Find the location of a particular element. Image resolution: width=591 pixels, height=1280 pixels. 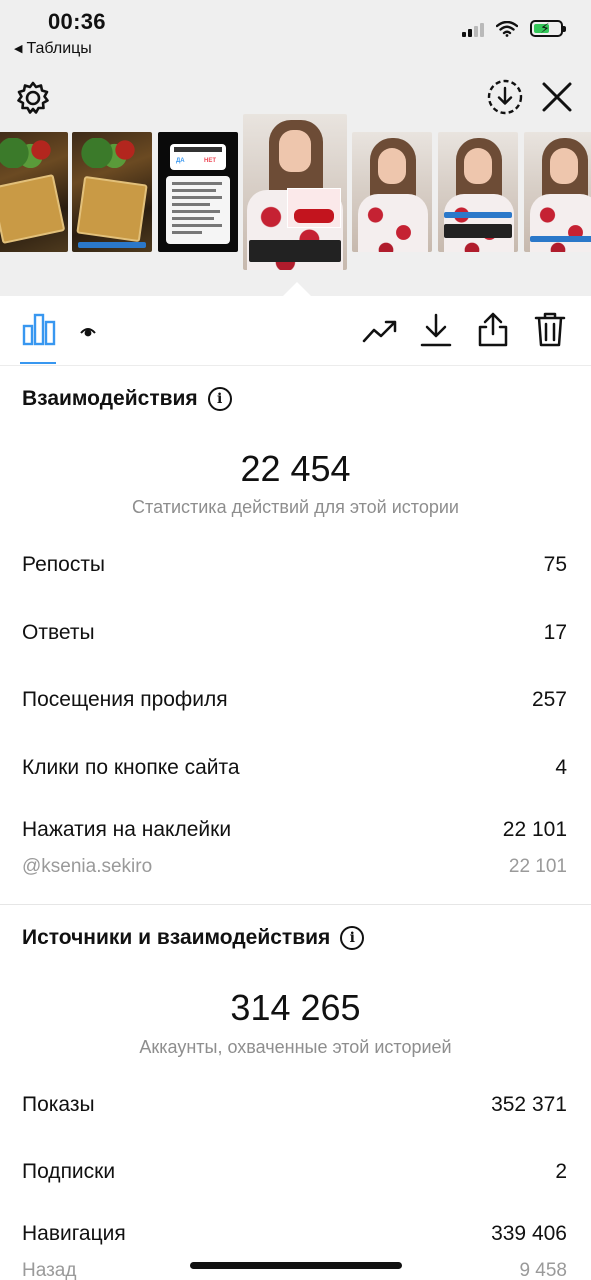

back-to-app-link: ◀ Таблицы is located at coordinates (53, 49).